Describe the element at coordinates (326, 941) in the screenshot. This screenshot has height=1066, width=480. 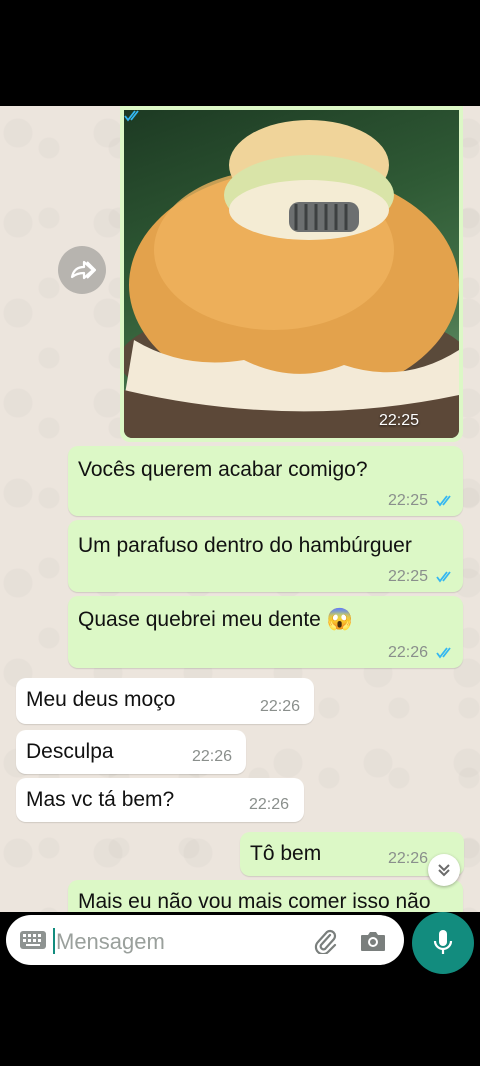
I see `paperclip-icon` at that location.